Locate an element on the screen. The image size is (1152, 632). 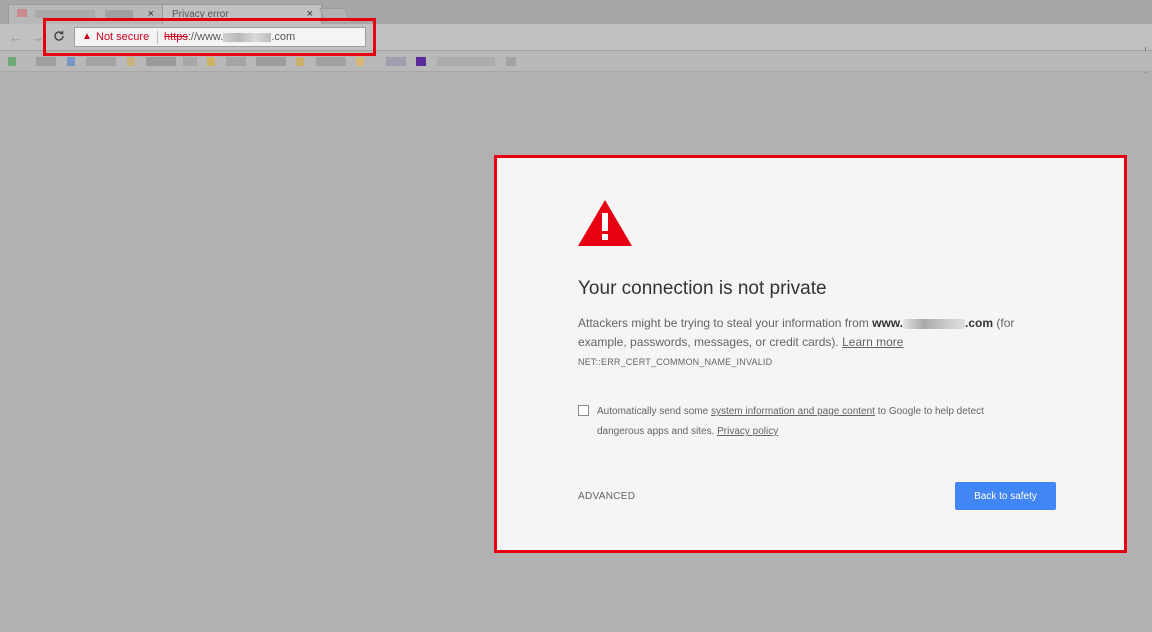
system-info-link: system information and page content is located at coordinates (793, 411).